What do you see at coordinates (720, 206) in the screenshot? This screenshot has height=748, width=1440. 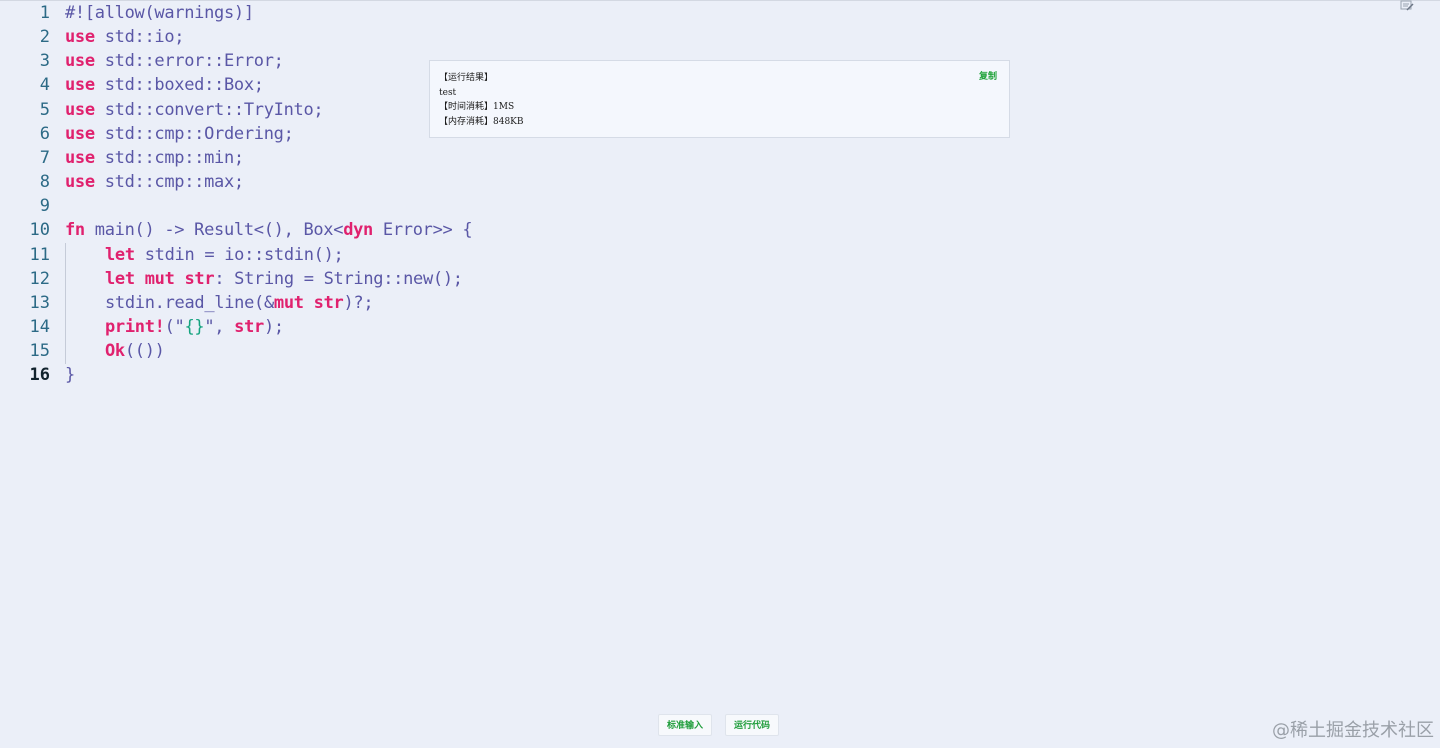 I see `code-line: 9` at bounding box center [720, 206].